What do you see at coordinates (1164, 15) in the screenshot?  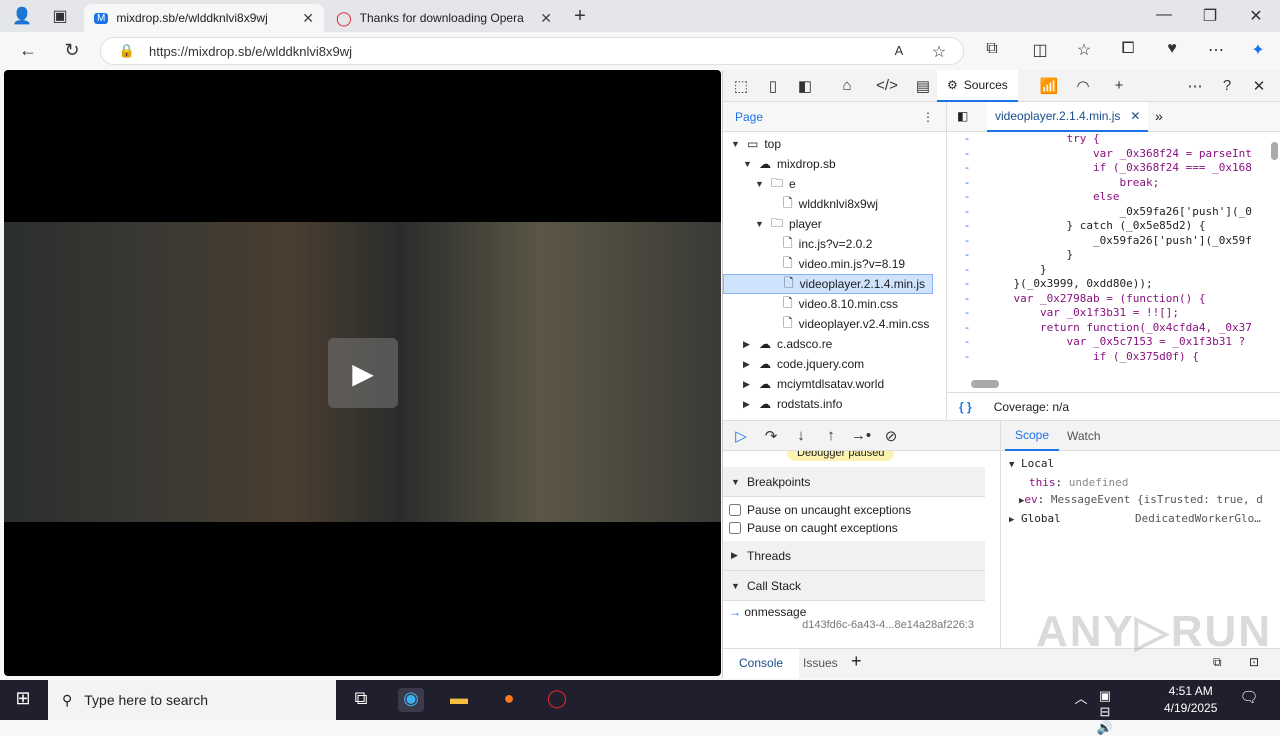 I see `minimize-icon: —` at bounding box center [1164, 15].